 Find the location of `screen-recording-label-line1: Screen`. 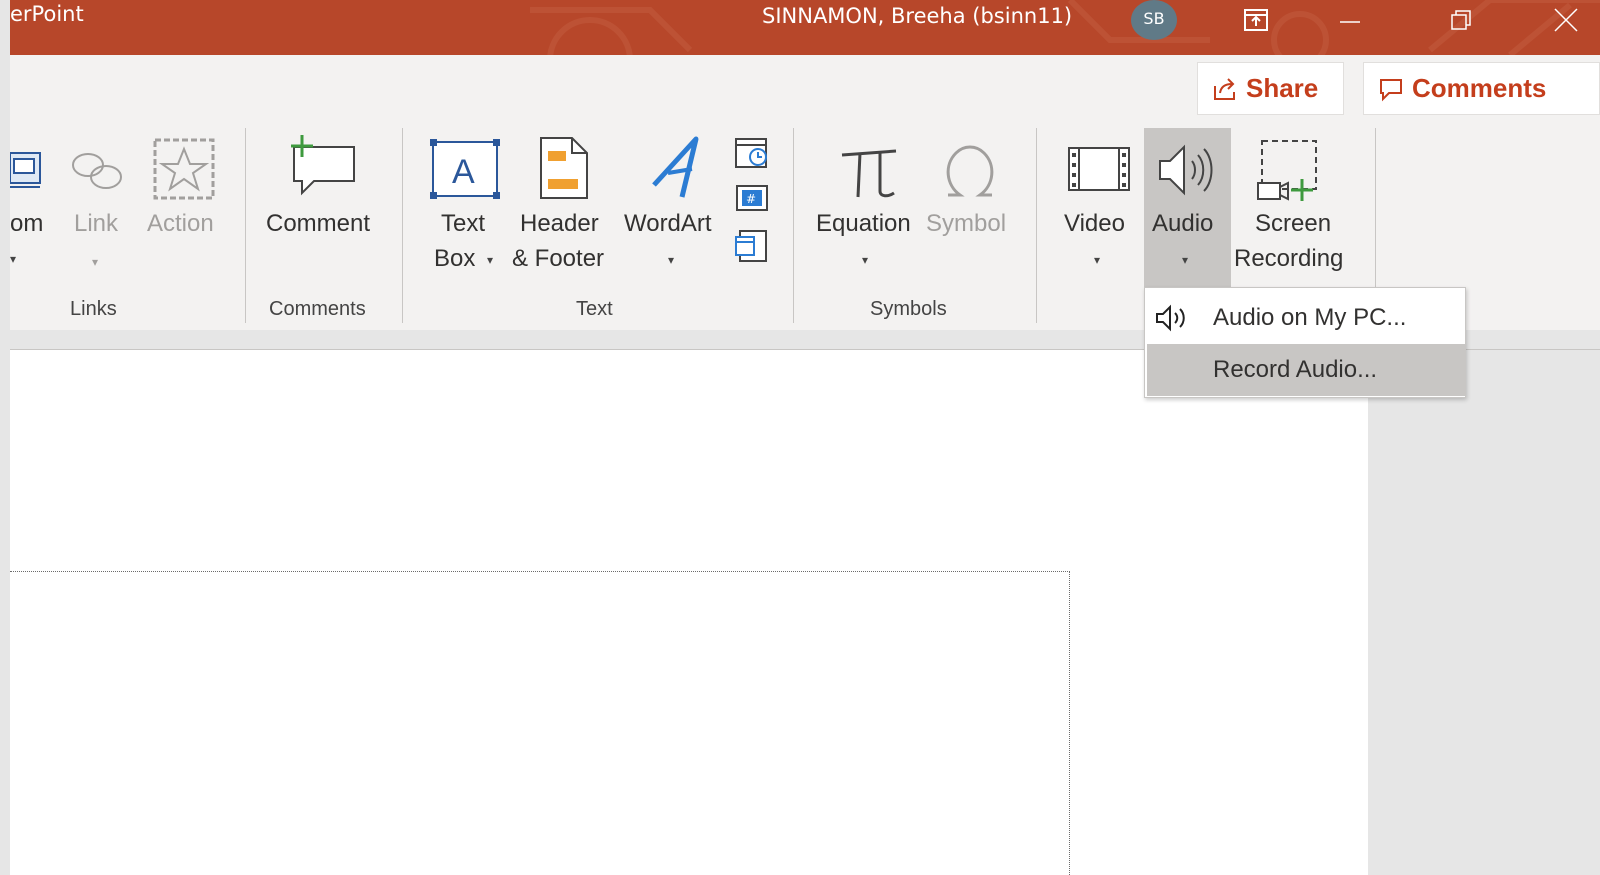

screen-recording-label-line1: Screen is located at coordinates (1293, 224).